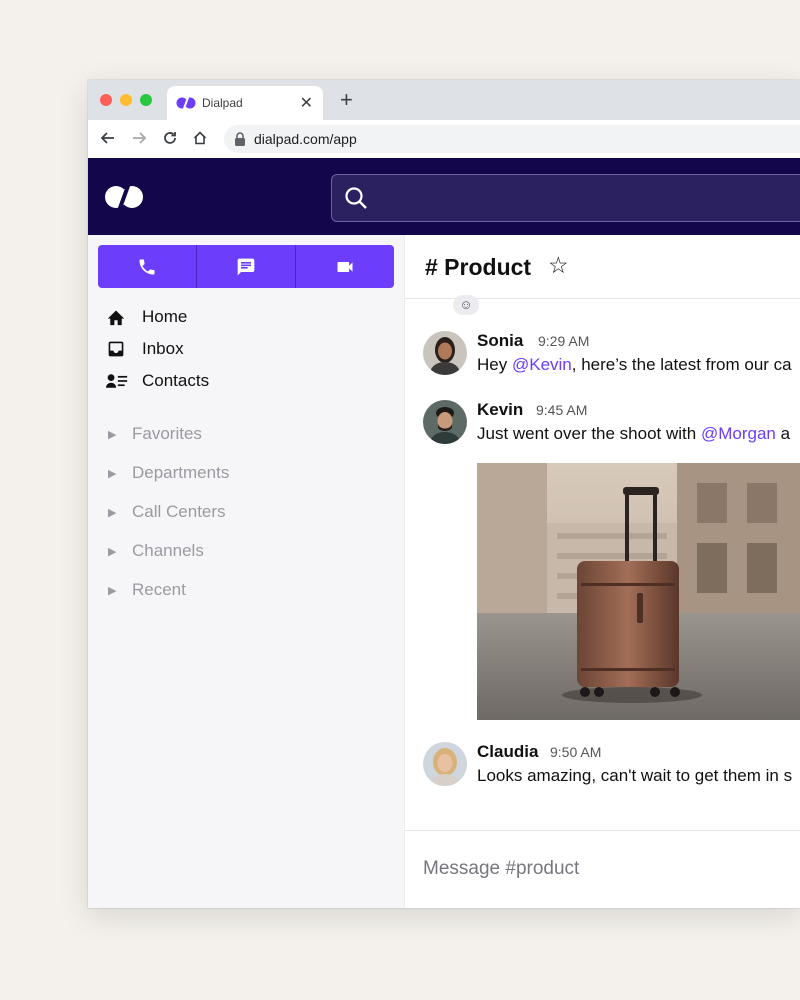  Describe the element at coordinates (638, 591) in the screenshot. I see `shared-photo-luggage` at that location.